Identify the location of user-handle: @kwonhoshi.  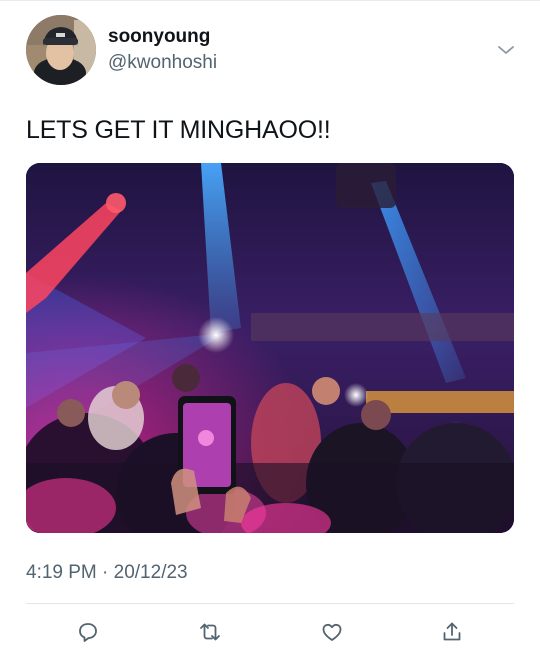
(162, 63).